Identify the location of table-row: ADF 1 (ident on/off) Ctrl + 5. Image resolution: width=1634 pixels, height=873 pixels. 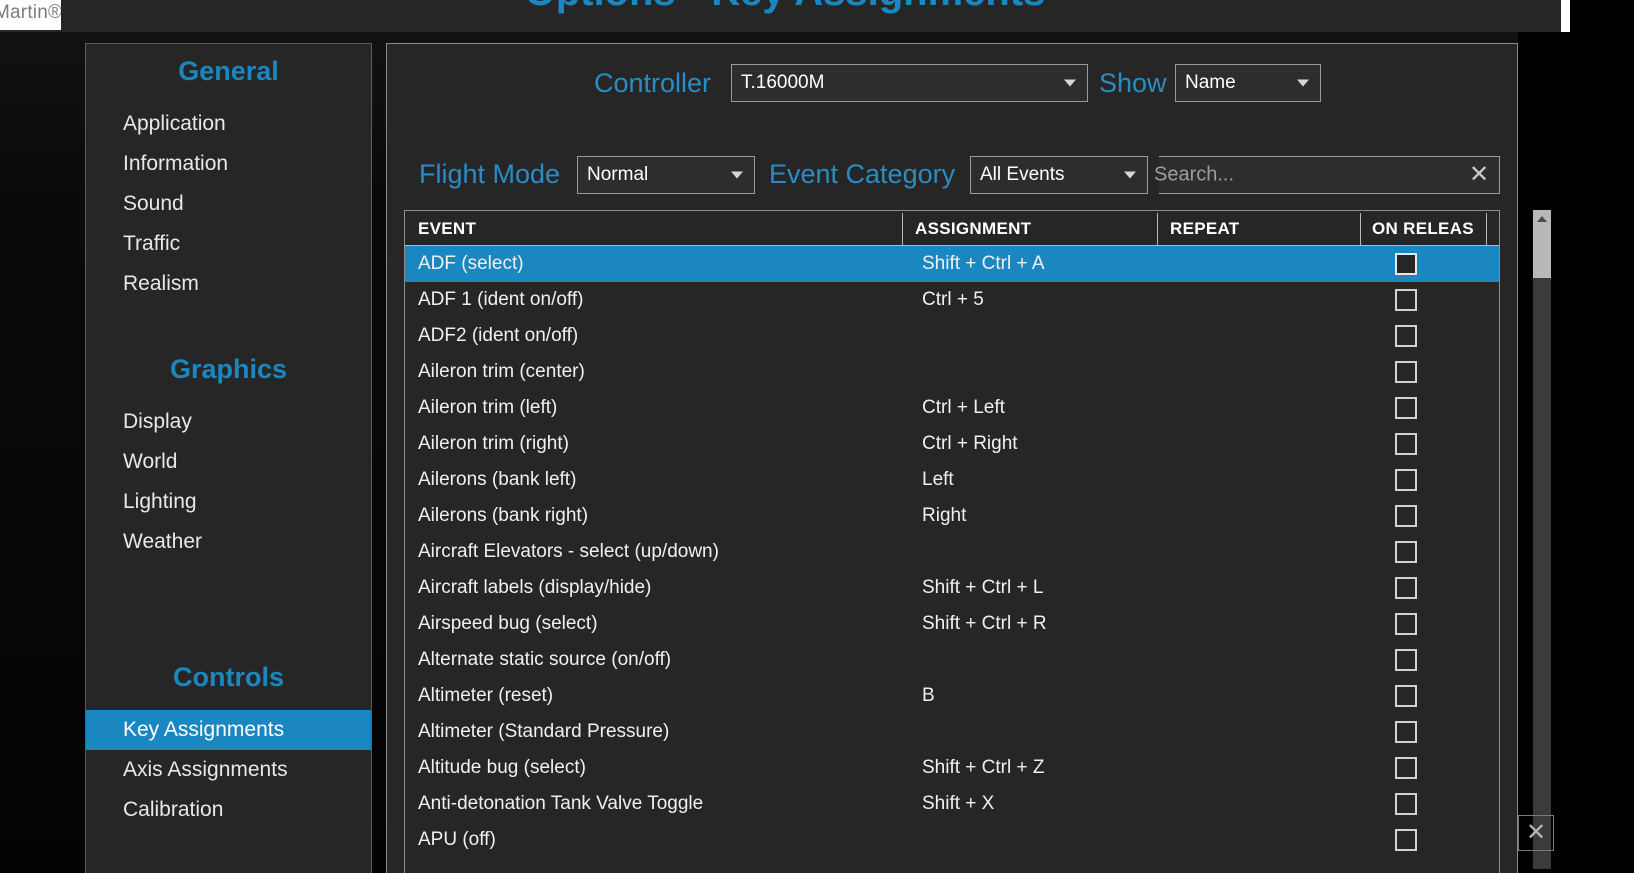
(952, 300).